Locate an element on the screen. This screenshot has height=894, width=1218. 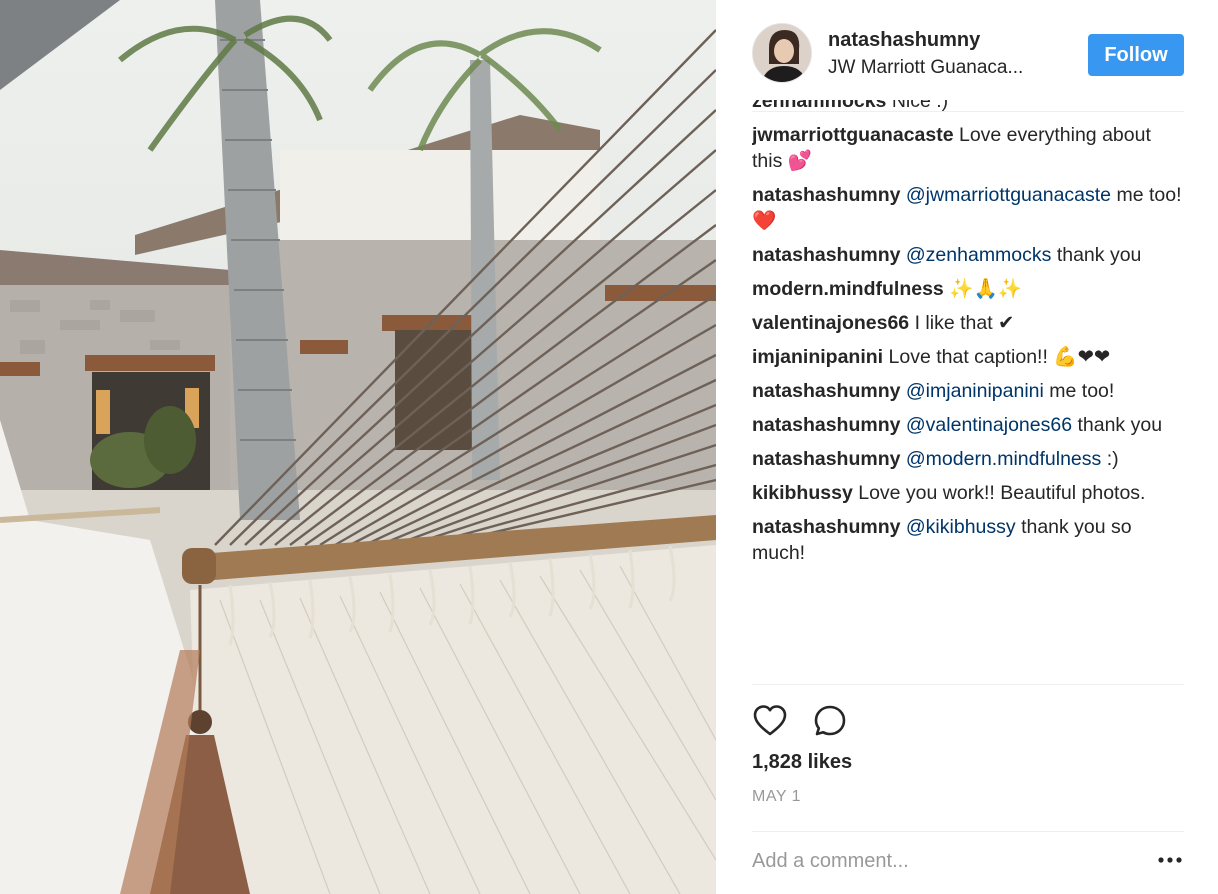
comment-username: jwmarriottguanacaste is located at coordinates (853, 135).